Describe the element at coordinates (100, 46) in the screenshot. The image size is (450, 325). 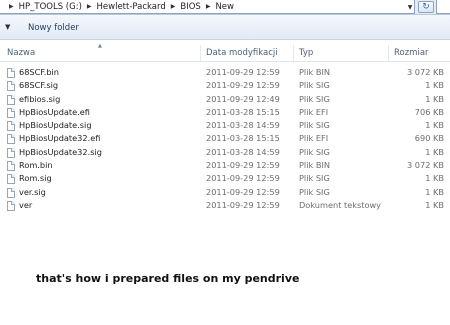
I see `sort-up-icon: ▲` at that location.